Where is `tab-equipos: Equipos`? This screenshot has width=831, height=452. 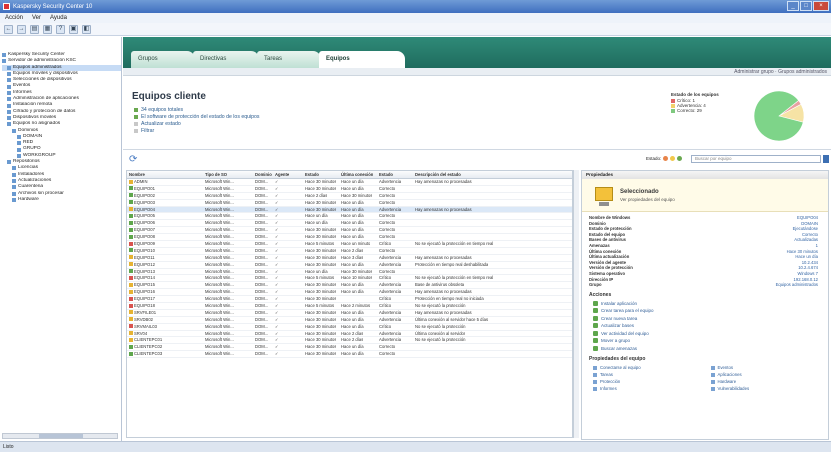
tab-equipos: Equipos is located at coordinates (362, 59).